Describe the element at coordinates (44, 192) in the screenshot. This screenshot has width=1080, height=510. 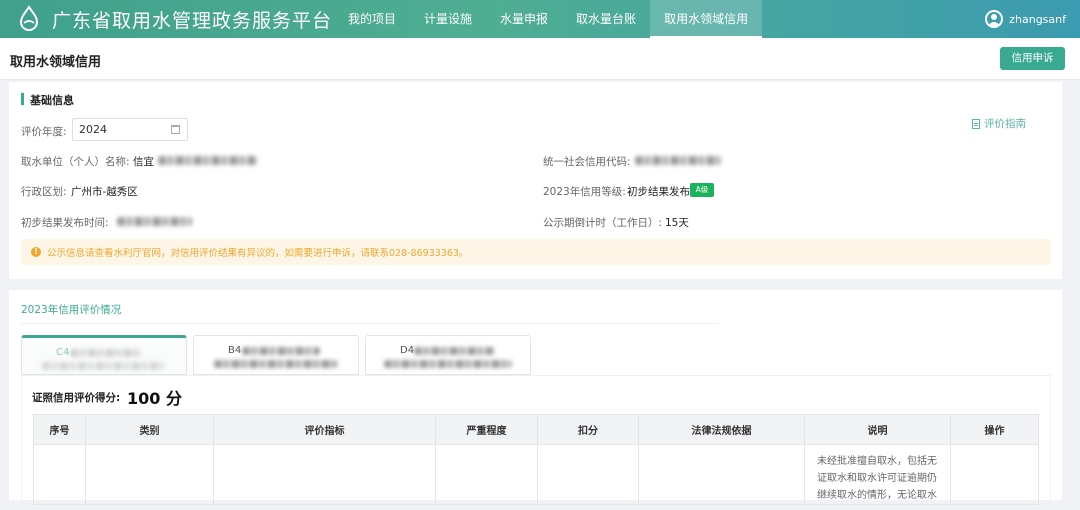
I see `region-label: 行政区划:` at that location.